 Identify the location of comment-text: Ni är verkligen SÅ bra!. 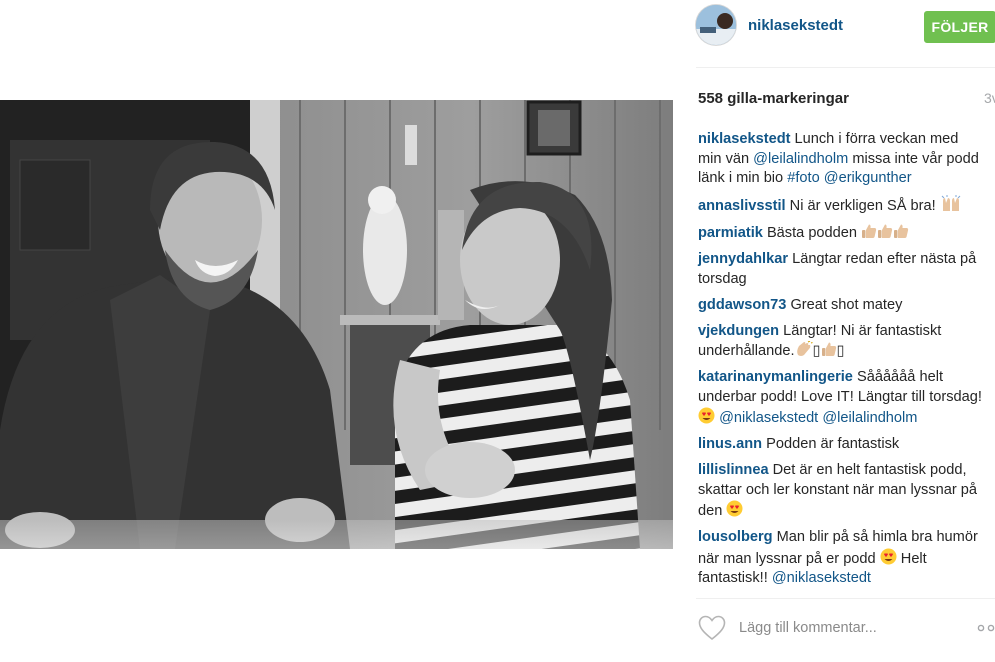
(862, 206).